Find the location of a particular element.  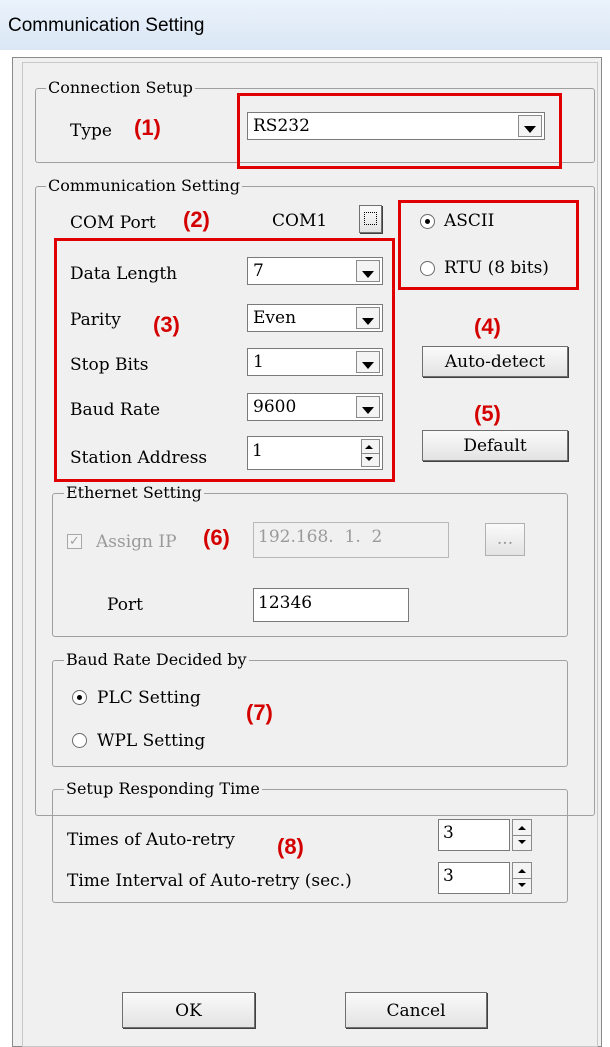

parity-value: Even is located at coordinates (275, 318).